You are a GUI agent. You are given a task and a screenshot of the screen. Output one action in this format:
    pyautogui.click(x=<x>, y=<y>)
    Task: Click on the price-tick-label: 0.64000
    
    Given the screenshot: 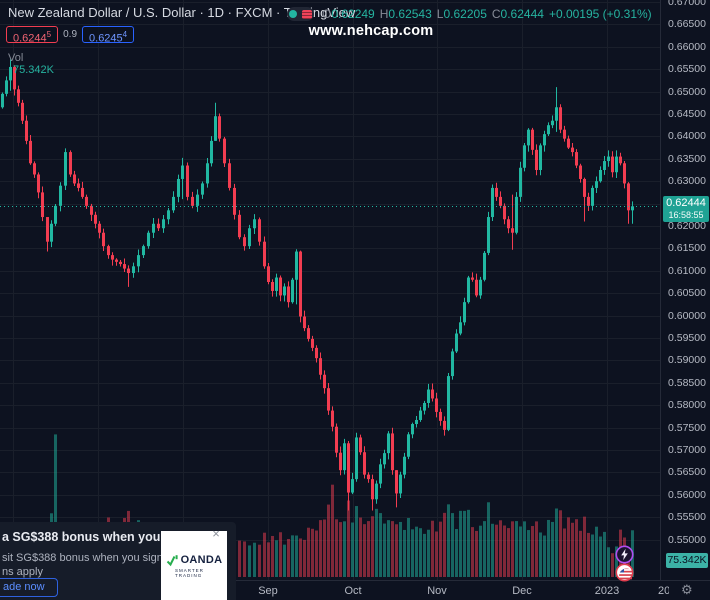 What is the action you would take?
    pyautogui.click(x=687, y=136)
    